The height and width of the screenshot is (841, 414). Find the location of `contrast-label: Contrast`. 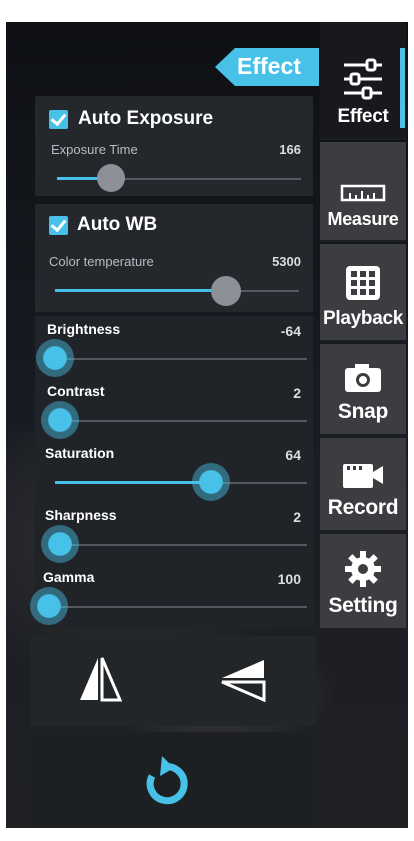

contrast-label: Contrast is located at coordinates (76, 391).